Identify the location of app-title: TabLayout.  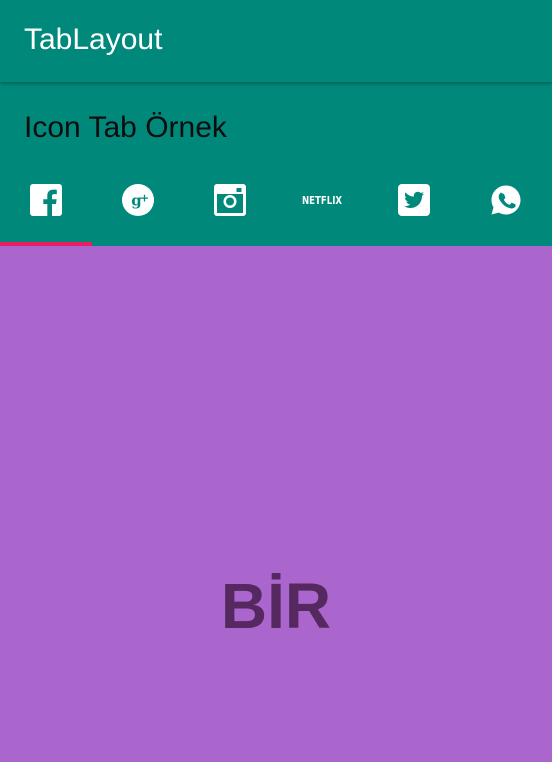
(93, 39).